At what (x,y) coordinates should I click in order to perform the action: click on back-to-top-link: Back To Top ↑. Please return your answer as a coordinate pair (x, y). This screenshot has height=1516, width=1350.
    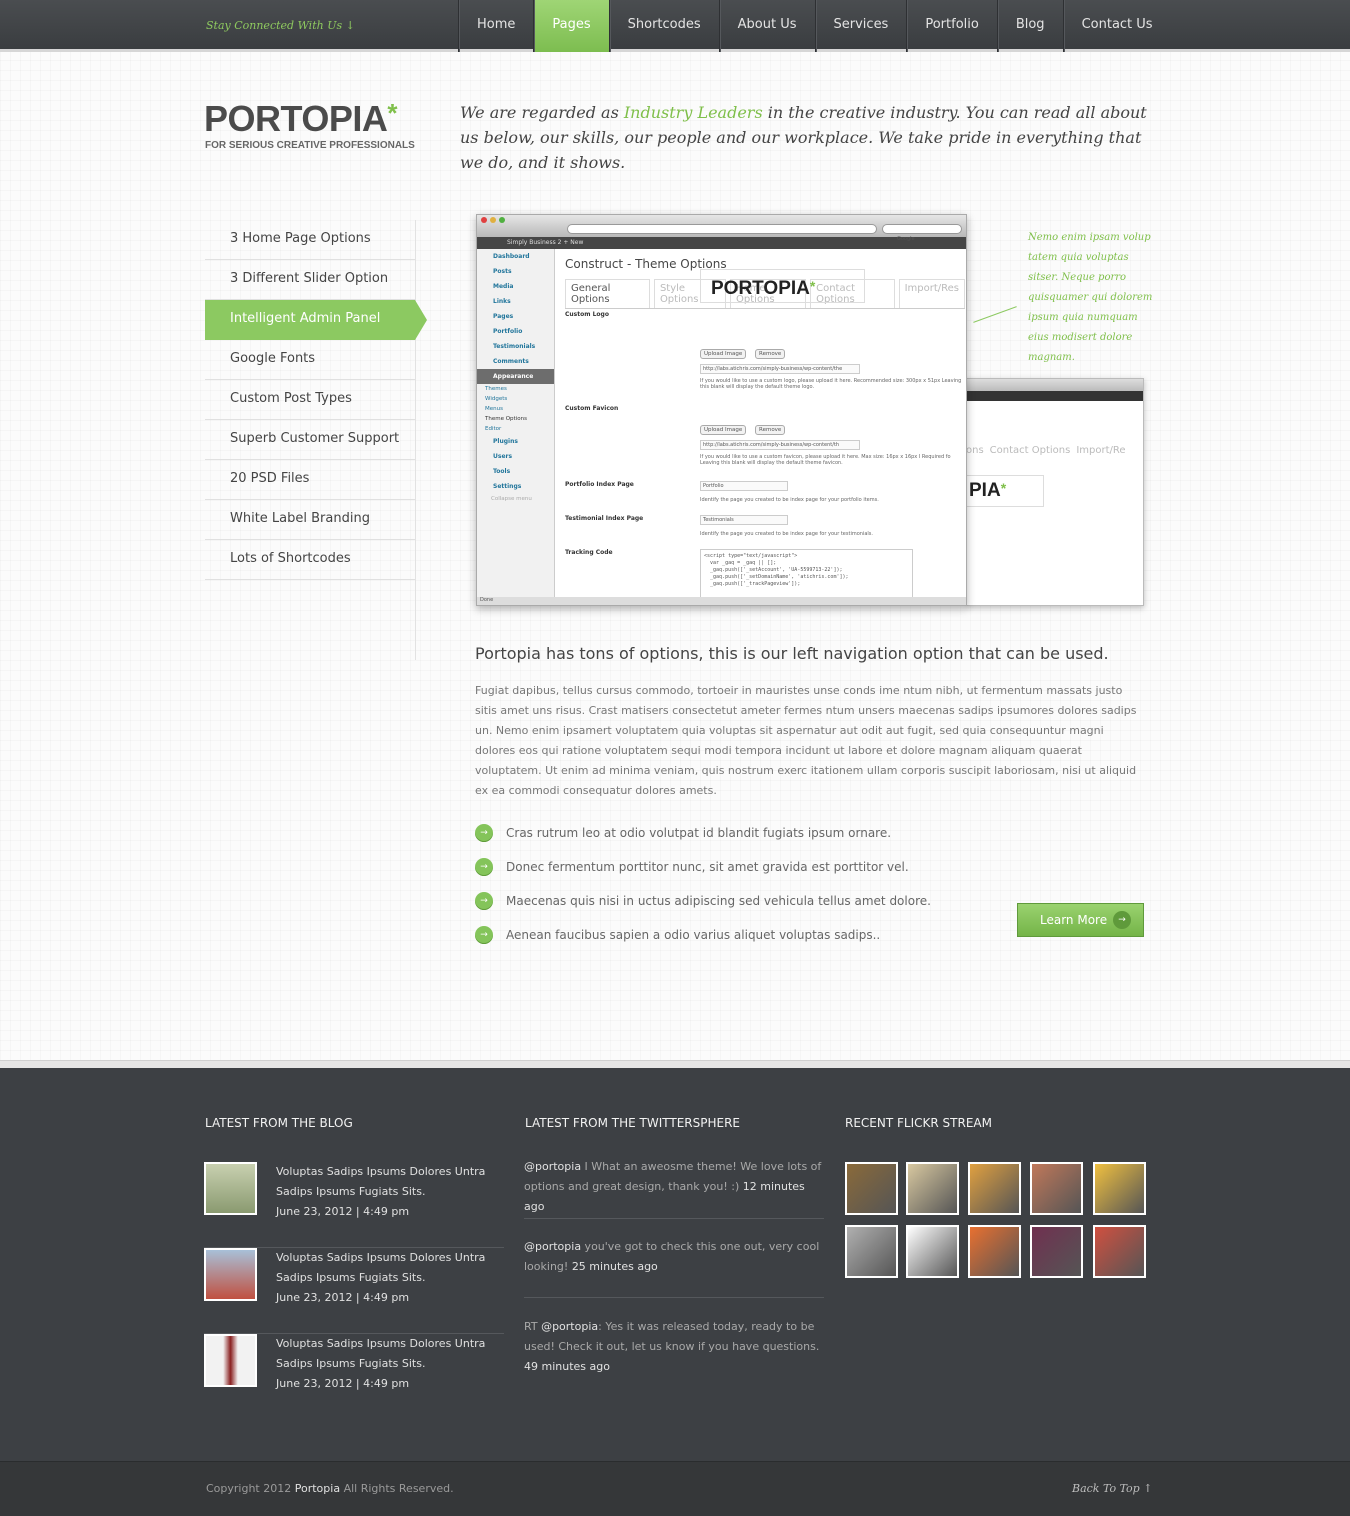
    Looking at the image, I should click on (1112, 1488).